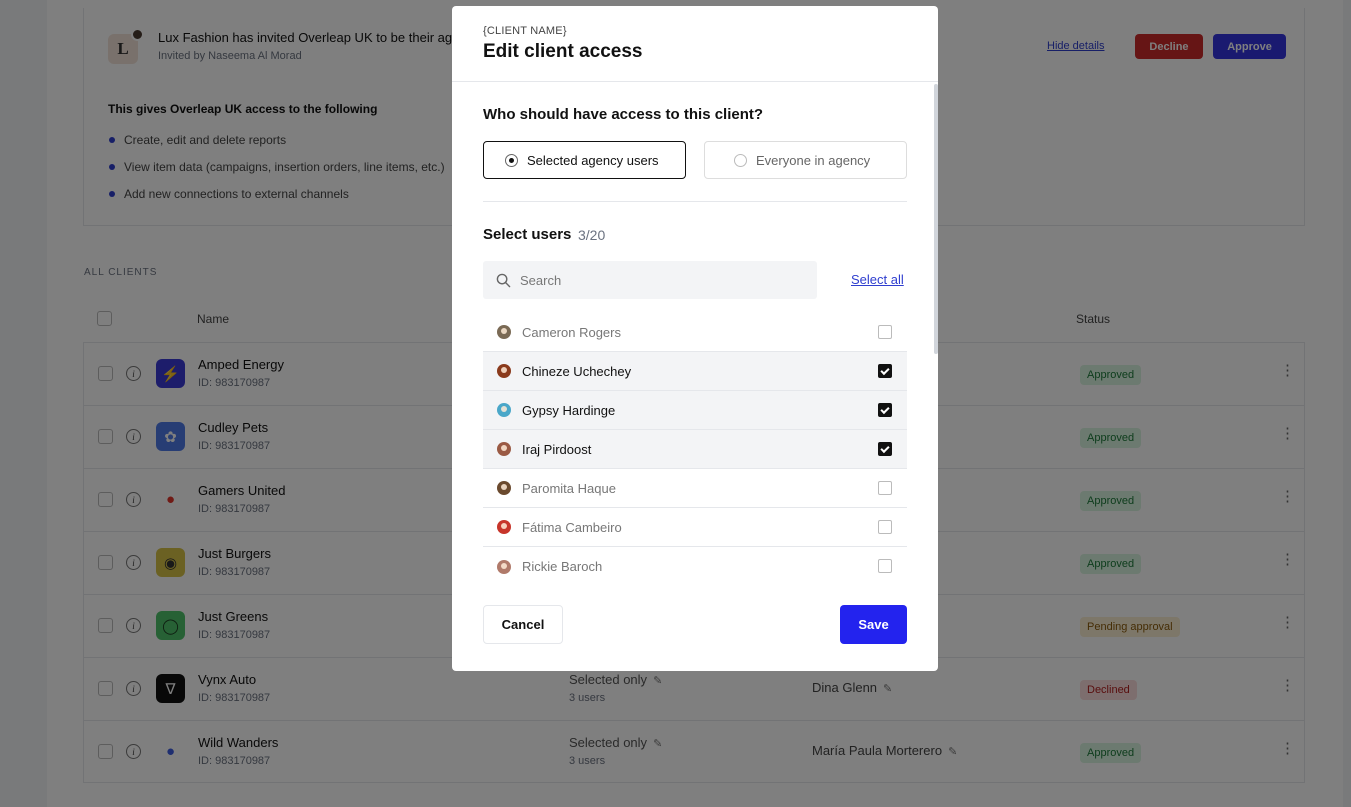  Describe the element at coordinates (503, 280) in the screenshot. I see `search-icon` at that location.